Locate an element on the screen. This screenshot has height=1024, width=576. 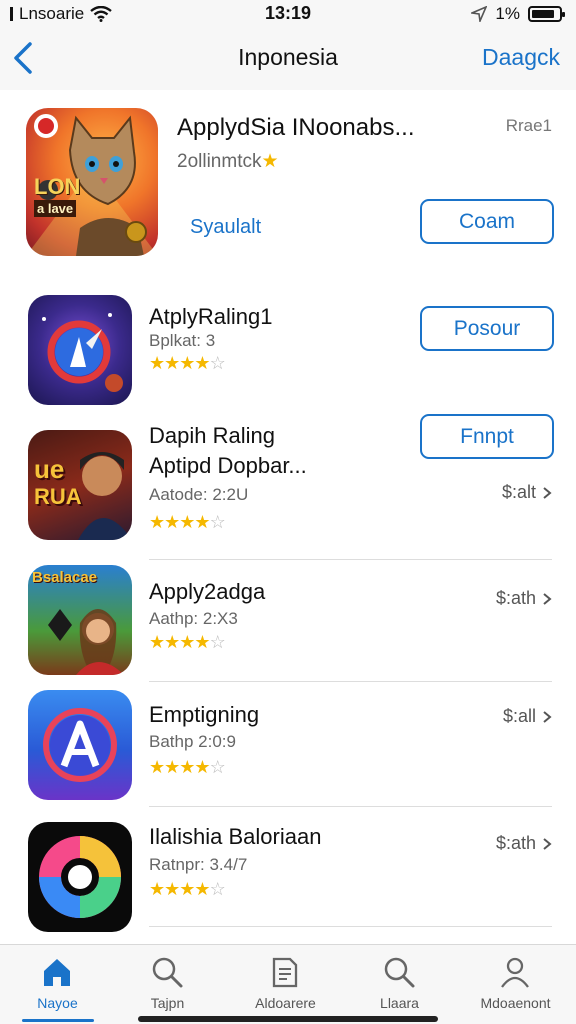
tab-explore: Llaara is located at coordinates (399, 984).